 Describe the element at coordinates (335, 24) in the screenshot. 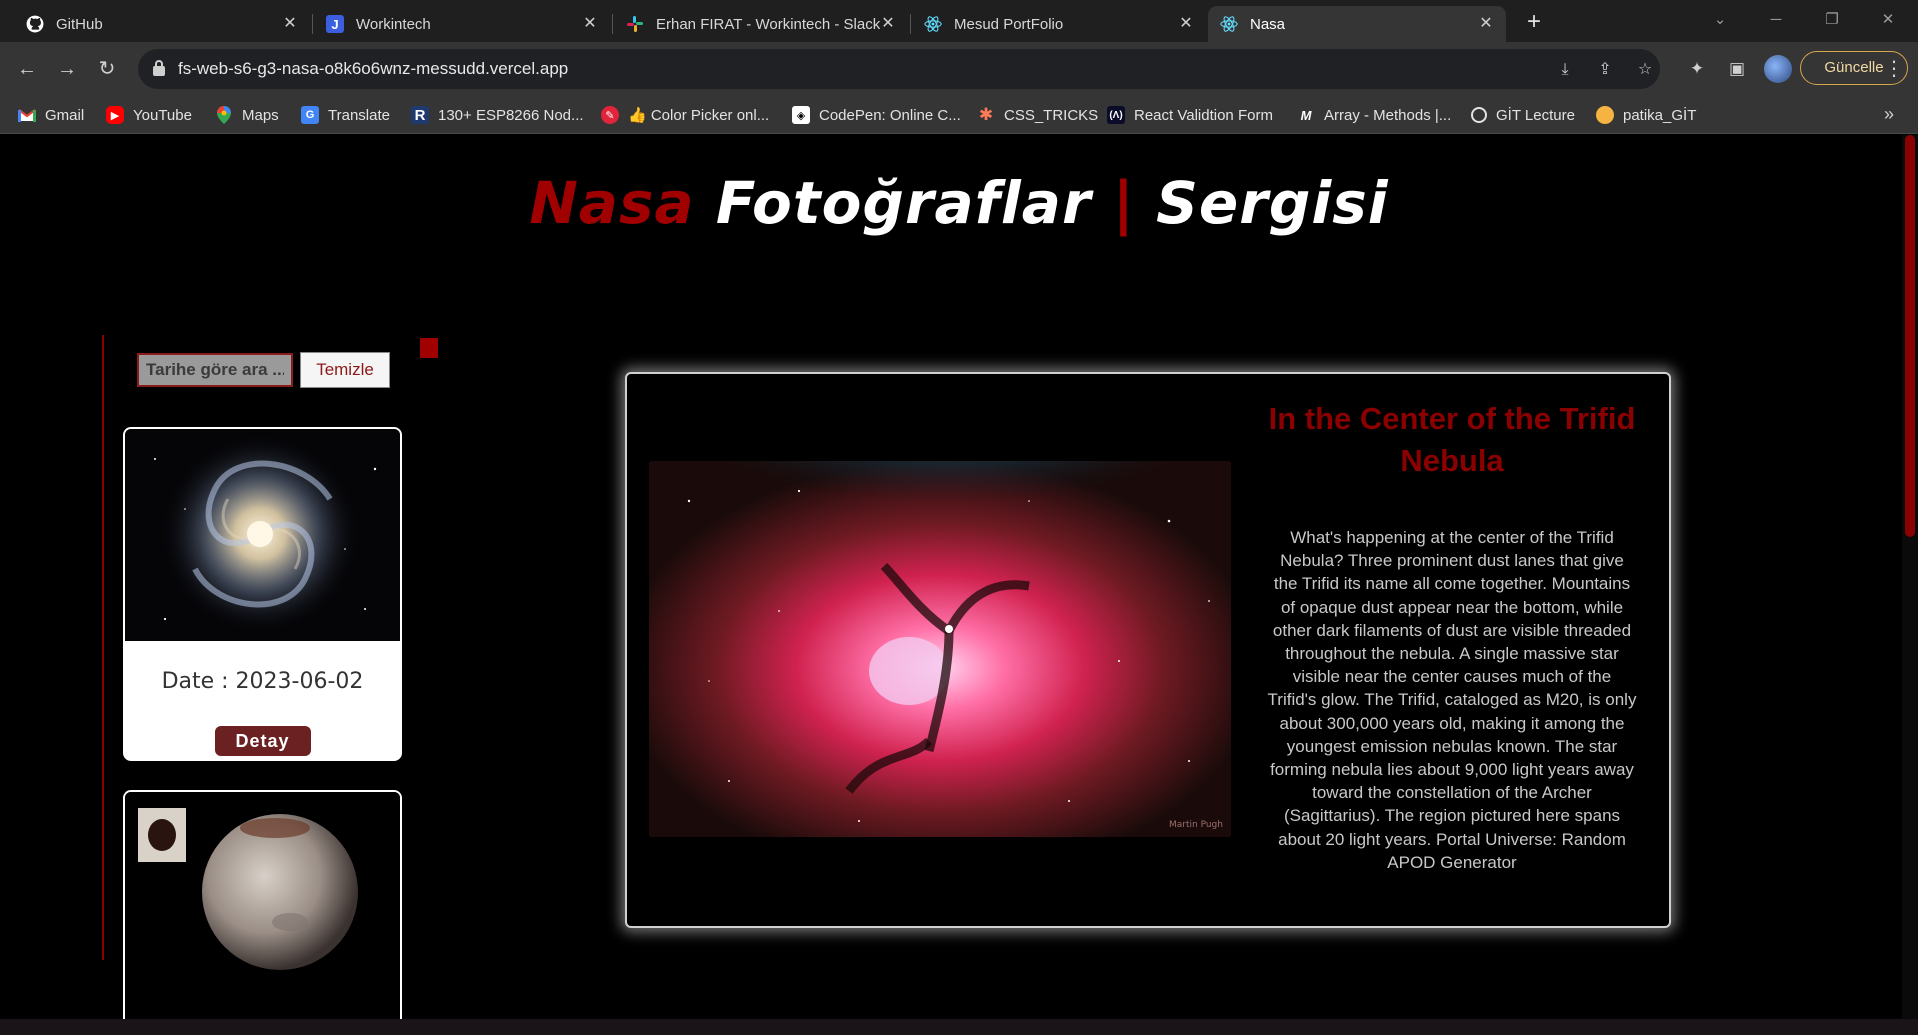

I see `workintech-icon: J` at that location.